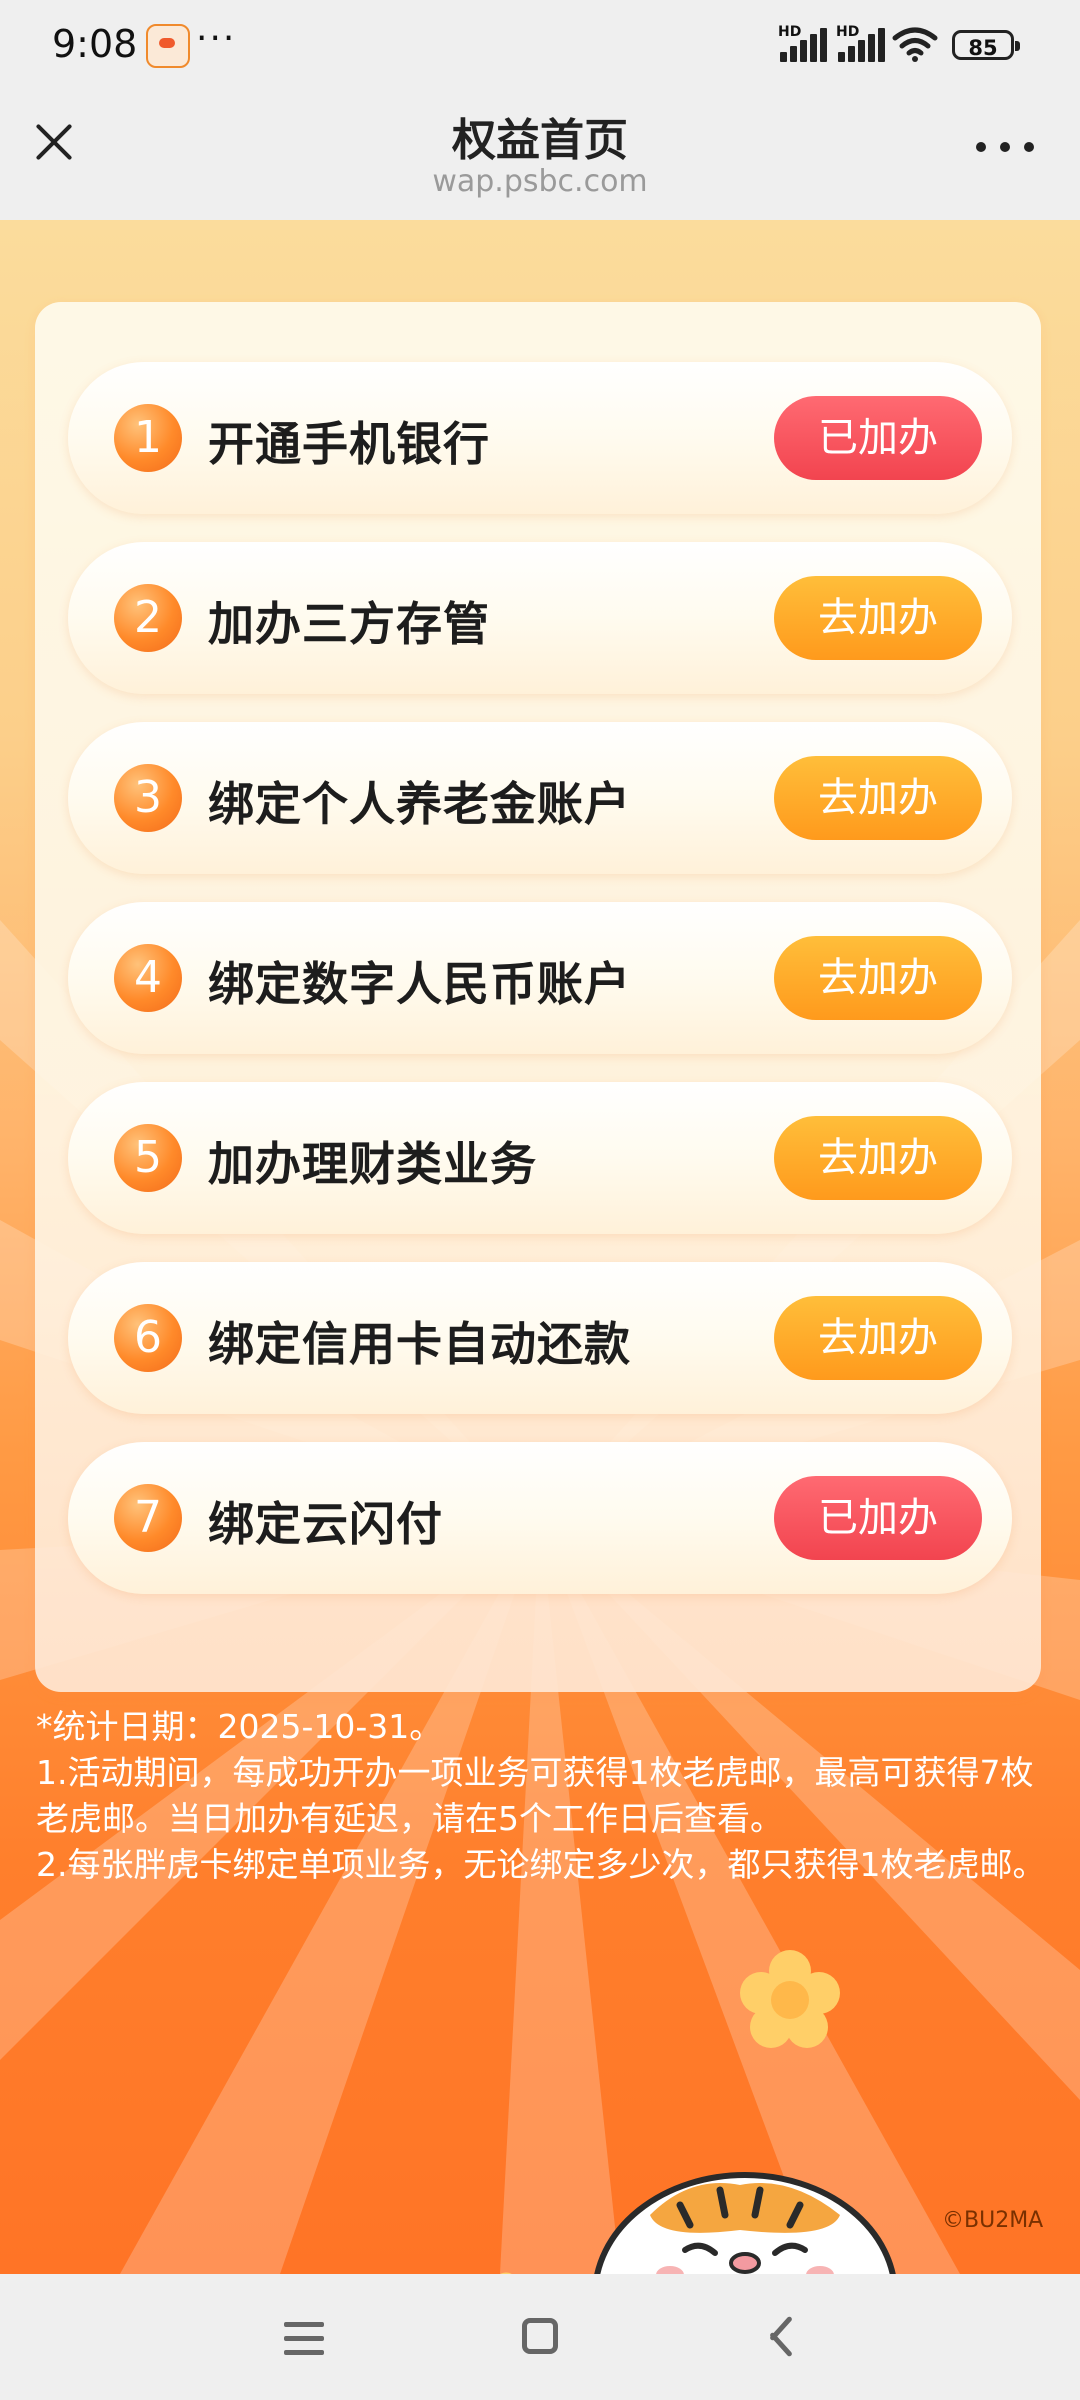 The image size is (1080, 2400). Describe the element at coordinates (216, 38) in the screenshot. I see `more-notifications-icon: ···` at that location.